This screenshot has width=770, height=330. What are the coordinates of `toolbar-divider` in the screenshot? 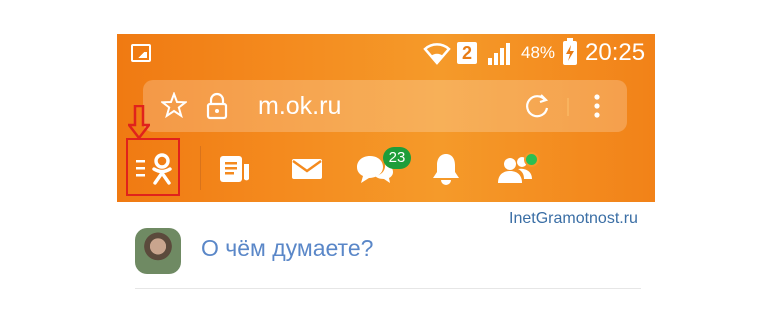 It's located at (200, 168).